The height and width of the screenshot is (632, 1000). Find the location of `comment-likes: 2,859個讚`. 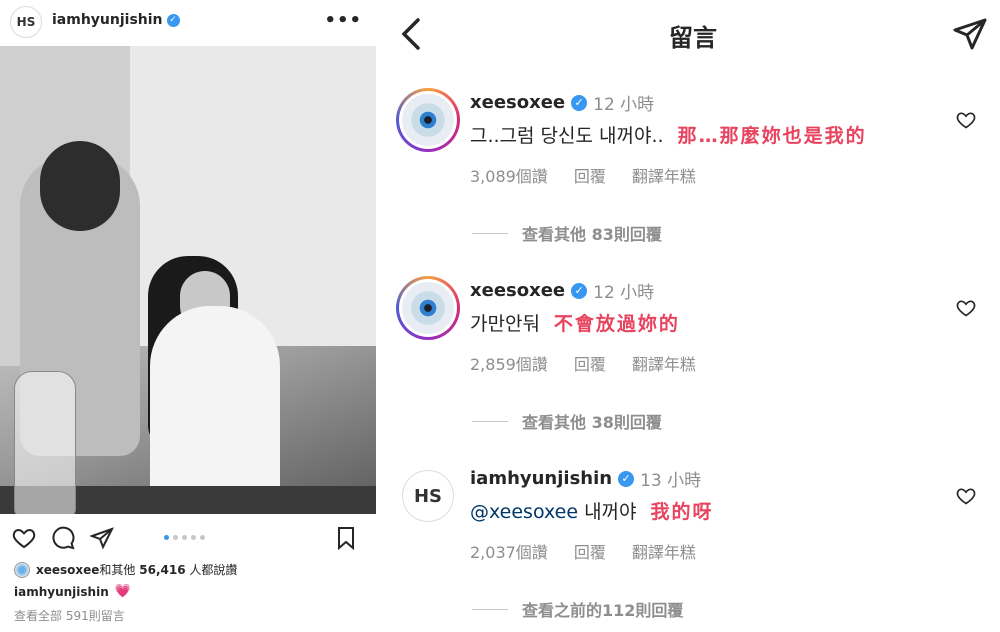

comment-likes: 2,859個讚 is located at coordinates (509, 363).